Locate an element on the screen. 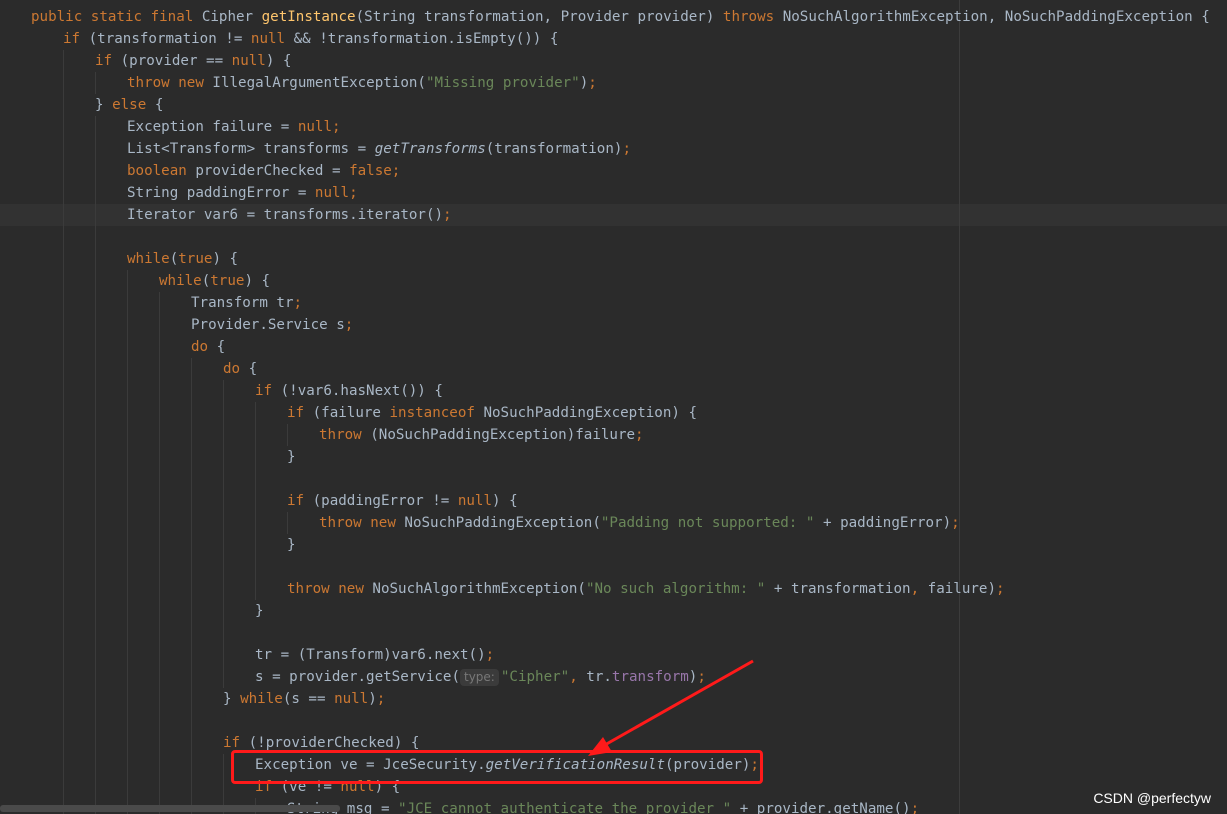 Image resolution: width=1227 pixels, height=814 pixels. horizontal-scrollbar is located at coordinates (170, 808).